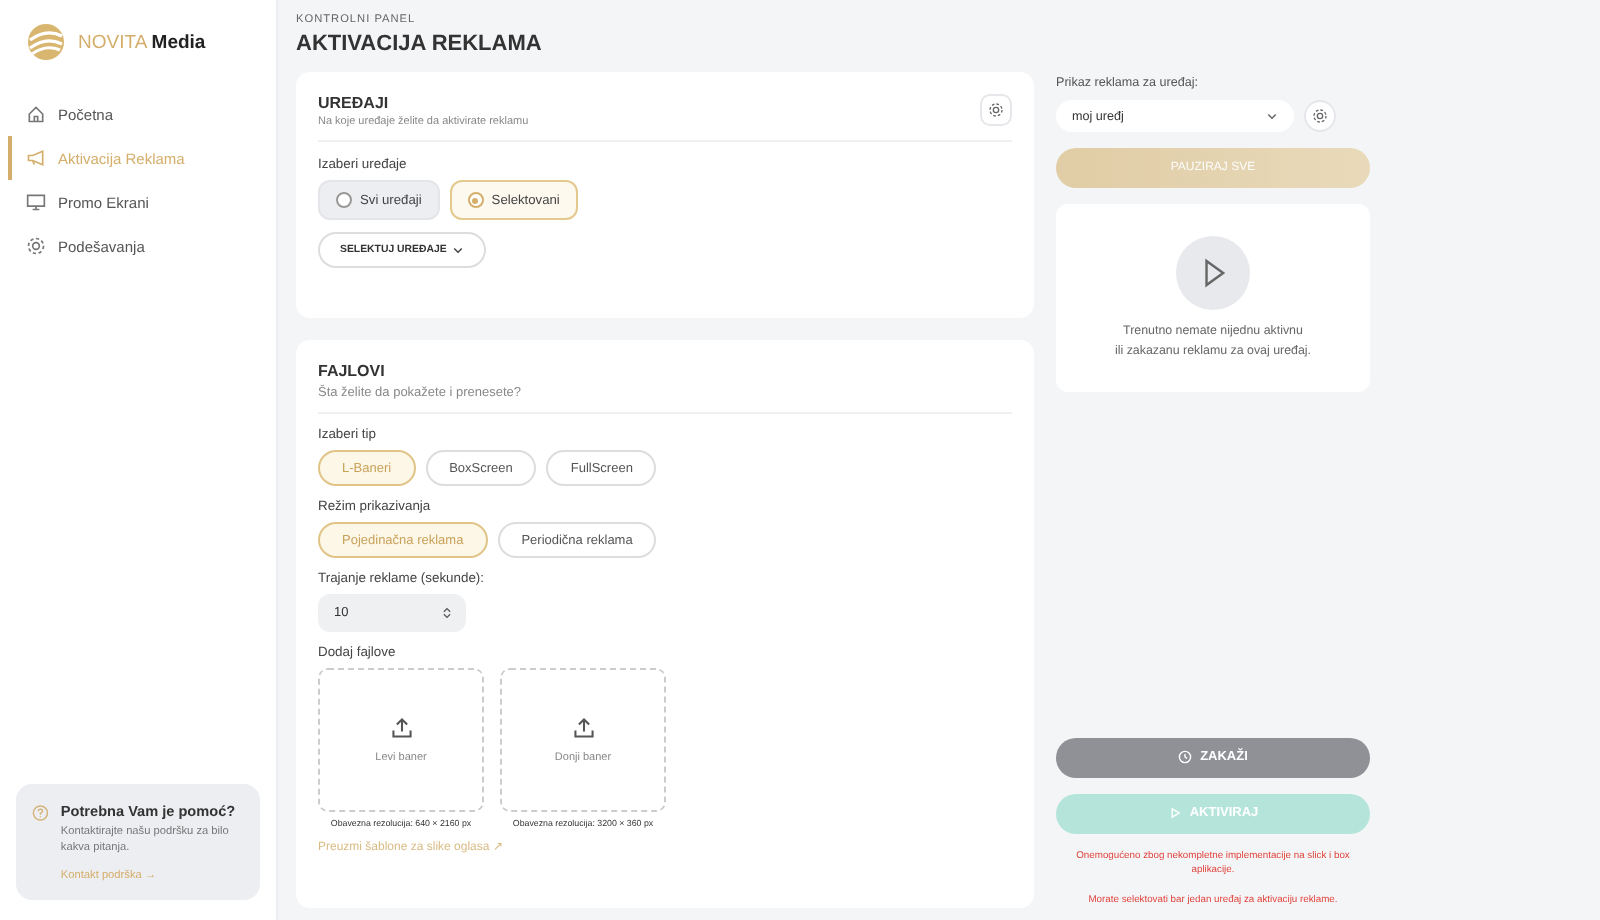  What do you see at coordinates (40, 813) in the screenshot?
I see `question-icon` at bounding box center [40, 813].